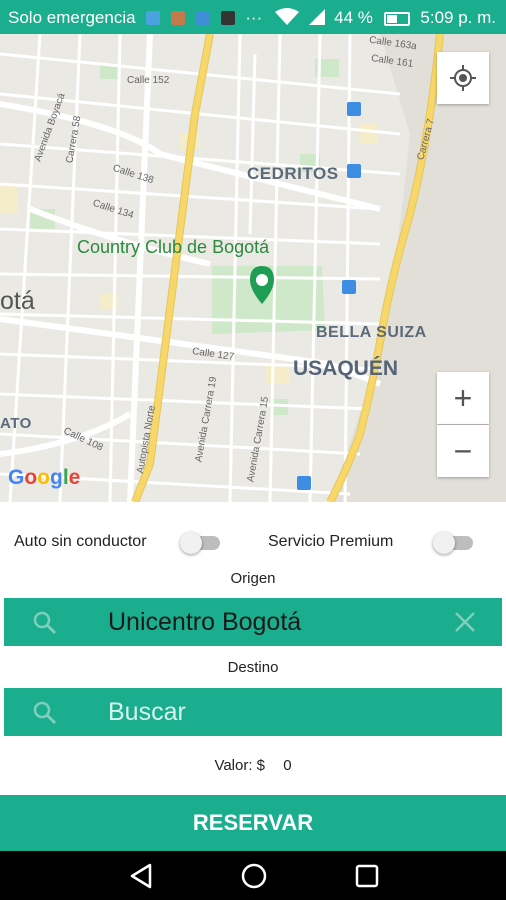 Image resolution: width=506 pixels, height=900 pixels. What do you see at coordinates (72, 17) in the screenshot?
I see `carrier-text: Solo emergencia` at bounding box center [72, 17].